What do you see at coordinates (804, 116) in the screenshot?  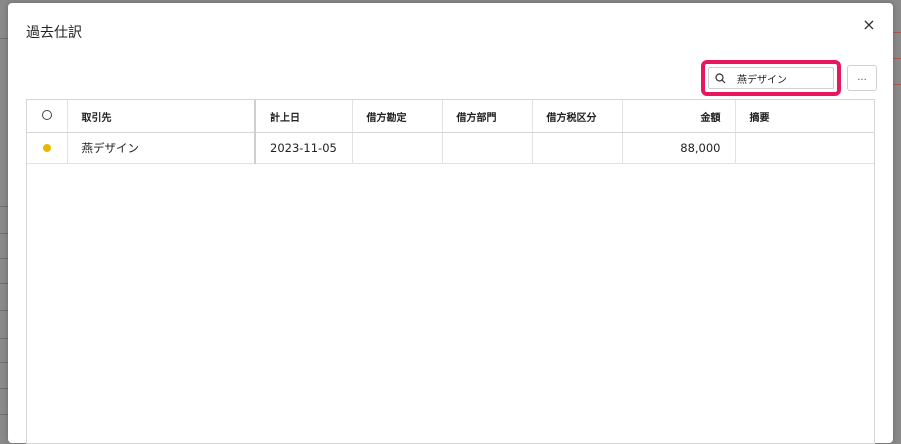 I see `column-header-memo: 摘要` at bounding box center [804, 116].